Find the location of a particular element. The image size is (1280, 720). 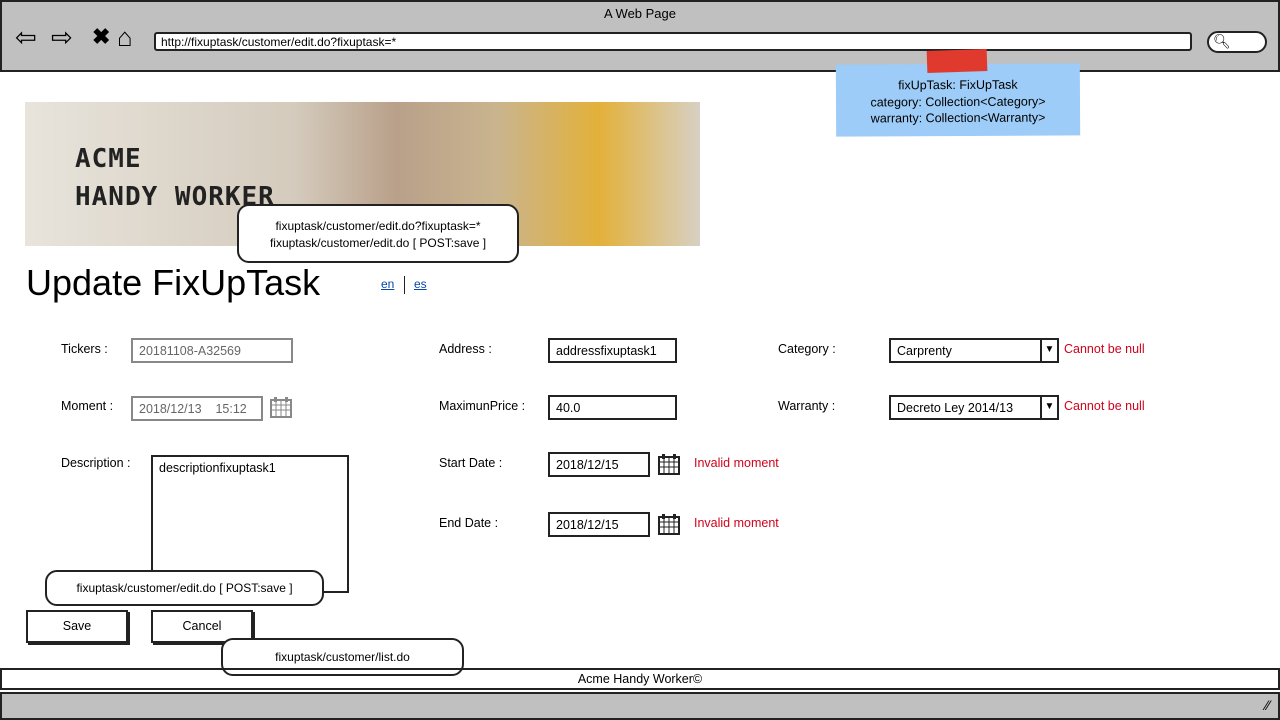

back-icon: ⇦ is located at coordinates (26, 37).